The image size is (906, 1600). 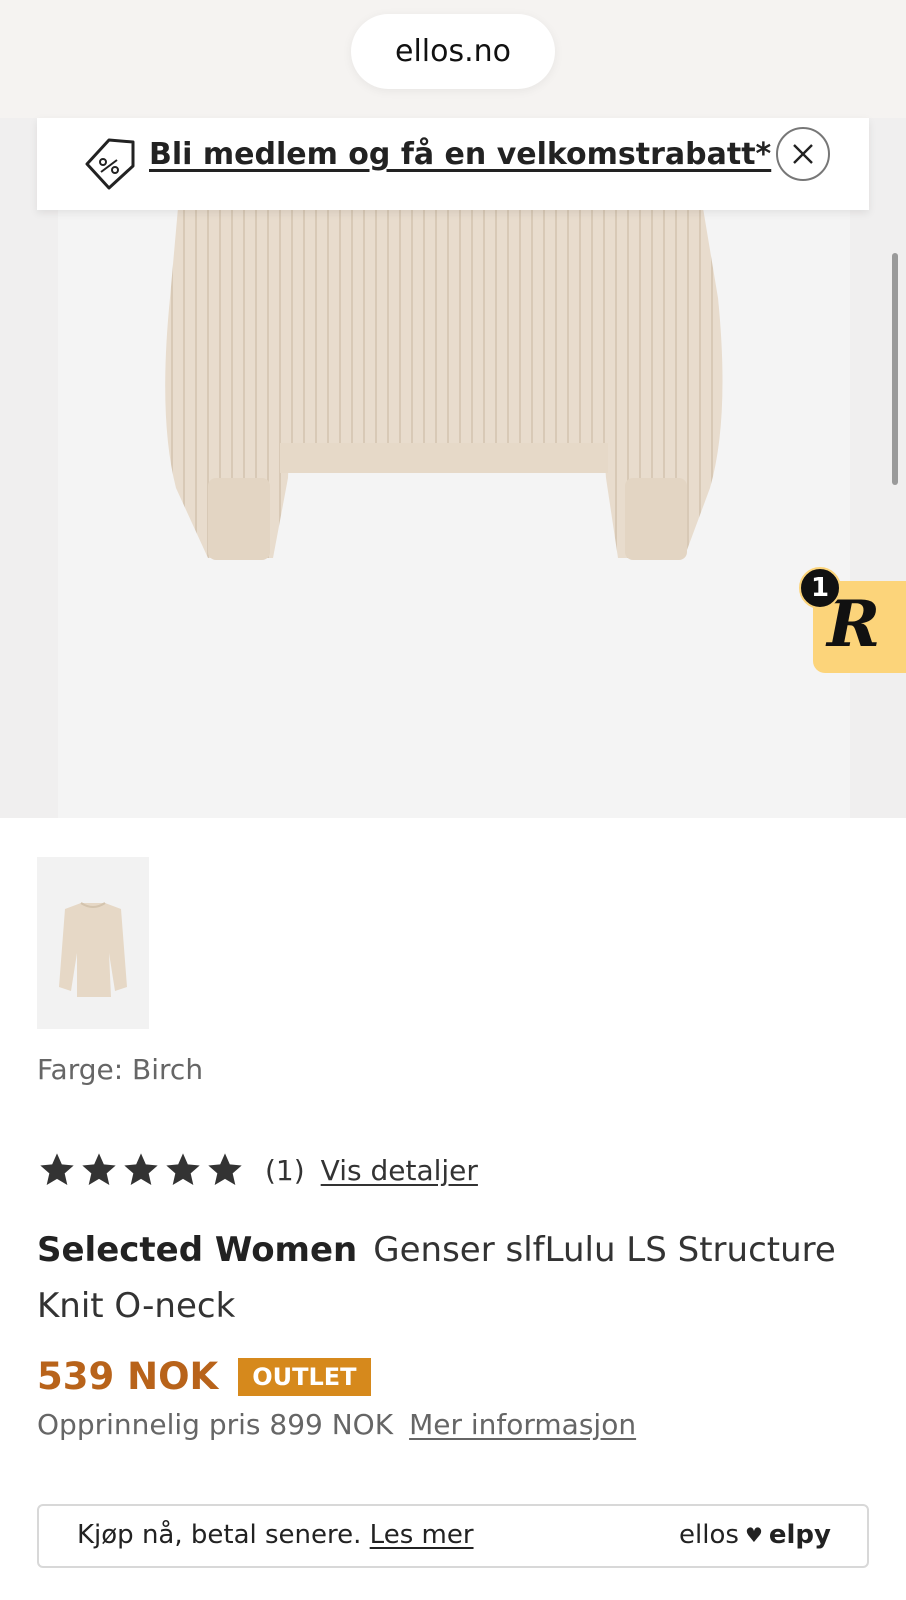 What do you see at coordinates (460, 154) in the screenshot?
I see `promo-link: Bli medlem og få en velkomstrabatt*` at bounding box center [460, 154].